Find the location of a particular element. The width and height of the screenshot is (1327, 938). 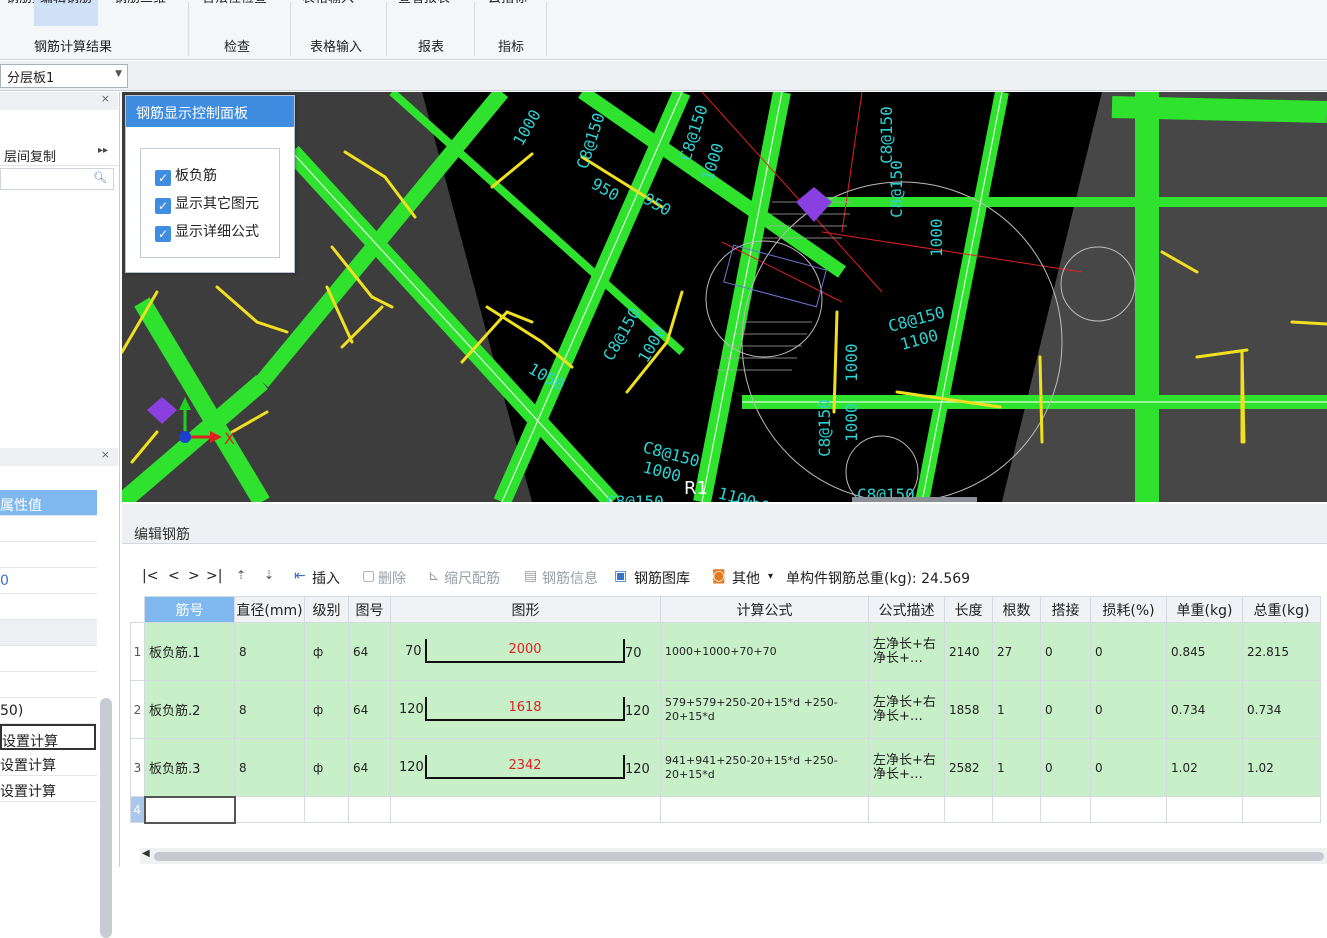

horizontal-scrollbar: ◀ is located at coordinates (733, 856).